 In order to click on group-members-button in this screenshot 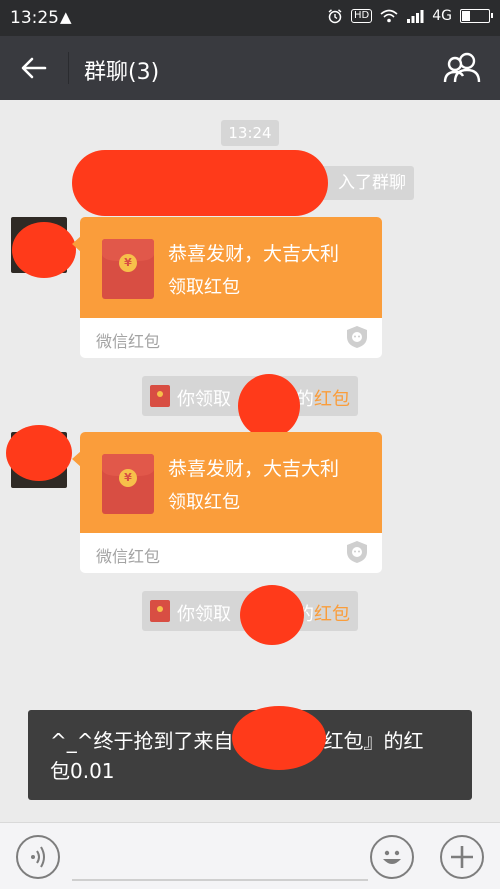, I will do `click(463, 68)`.